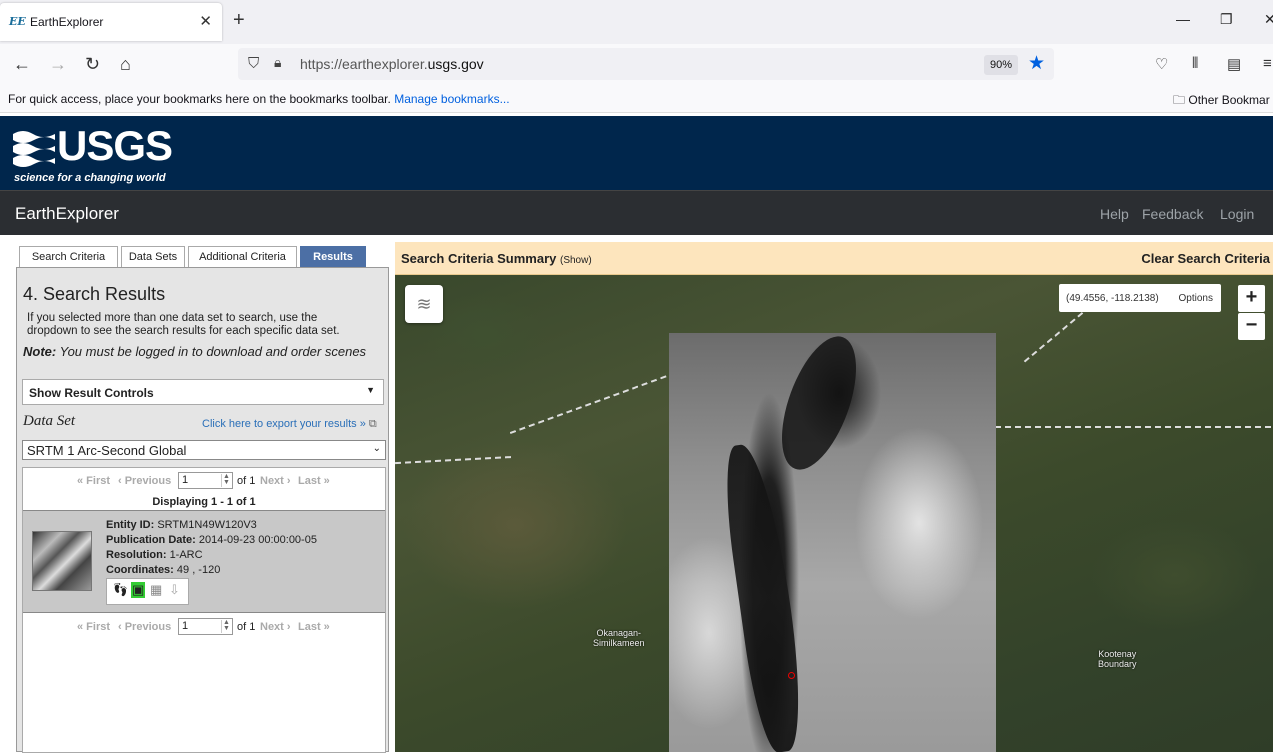 The image size is (1273, 753). What do you see at coordinates (22, 64) in the screenshot?
I see `back-icon: ←` at bounding box center [22, 64].